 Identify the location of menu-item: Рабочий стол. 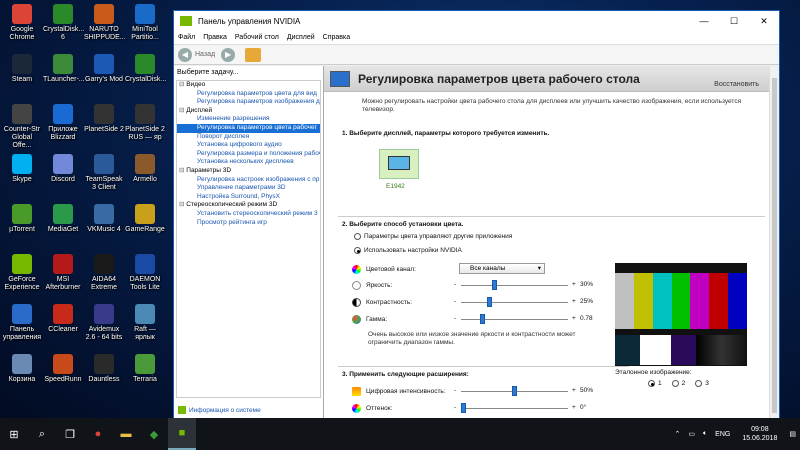
(257, 37).